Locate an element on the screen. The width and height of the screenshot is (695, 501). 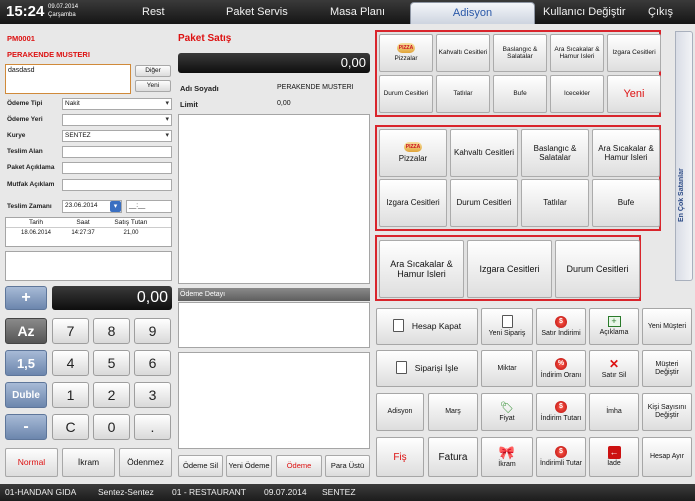
action-button: $ Satır İndirimi is located at coordinates (561, 326).